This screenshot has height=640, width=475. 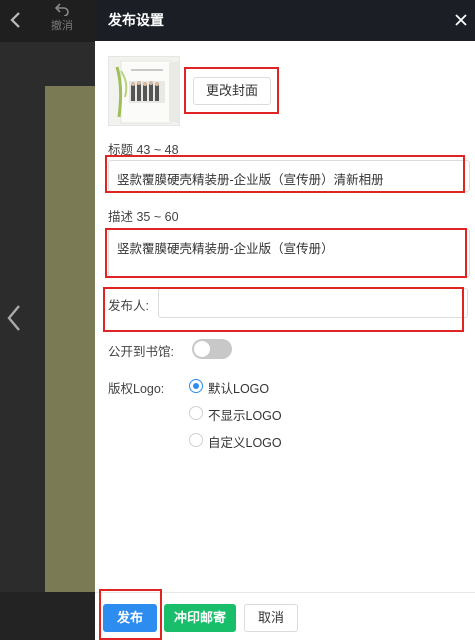 I want to click on panel-footer: 发布 冲印邮寄 取消, so click(x=285, y=616).